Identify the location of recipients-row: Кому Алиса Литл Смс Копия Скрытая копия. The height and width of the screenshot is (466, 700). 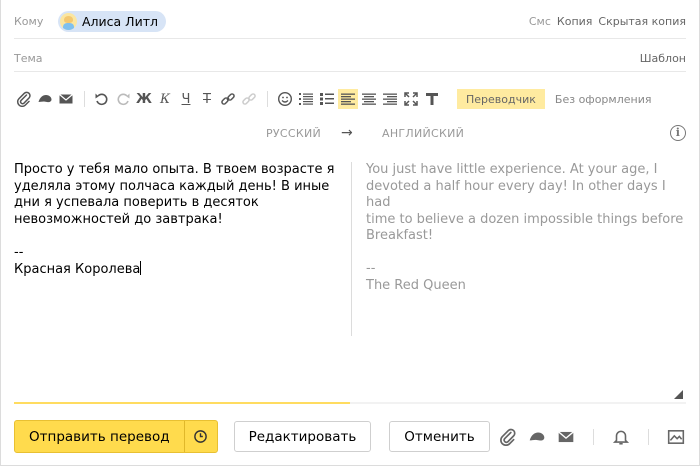
(350, 21).